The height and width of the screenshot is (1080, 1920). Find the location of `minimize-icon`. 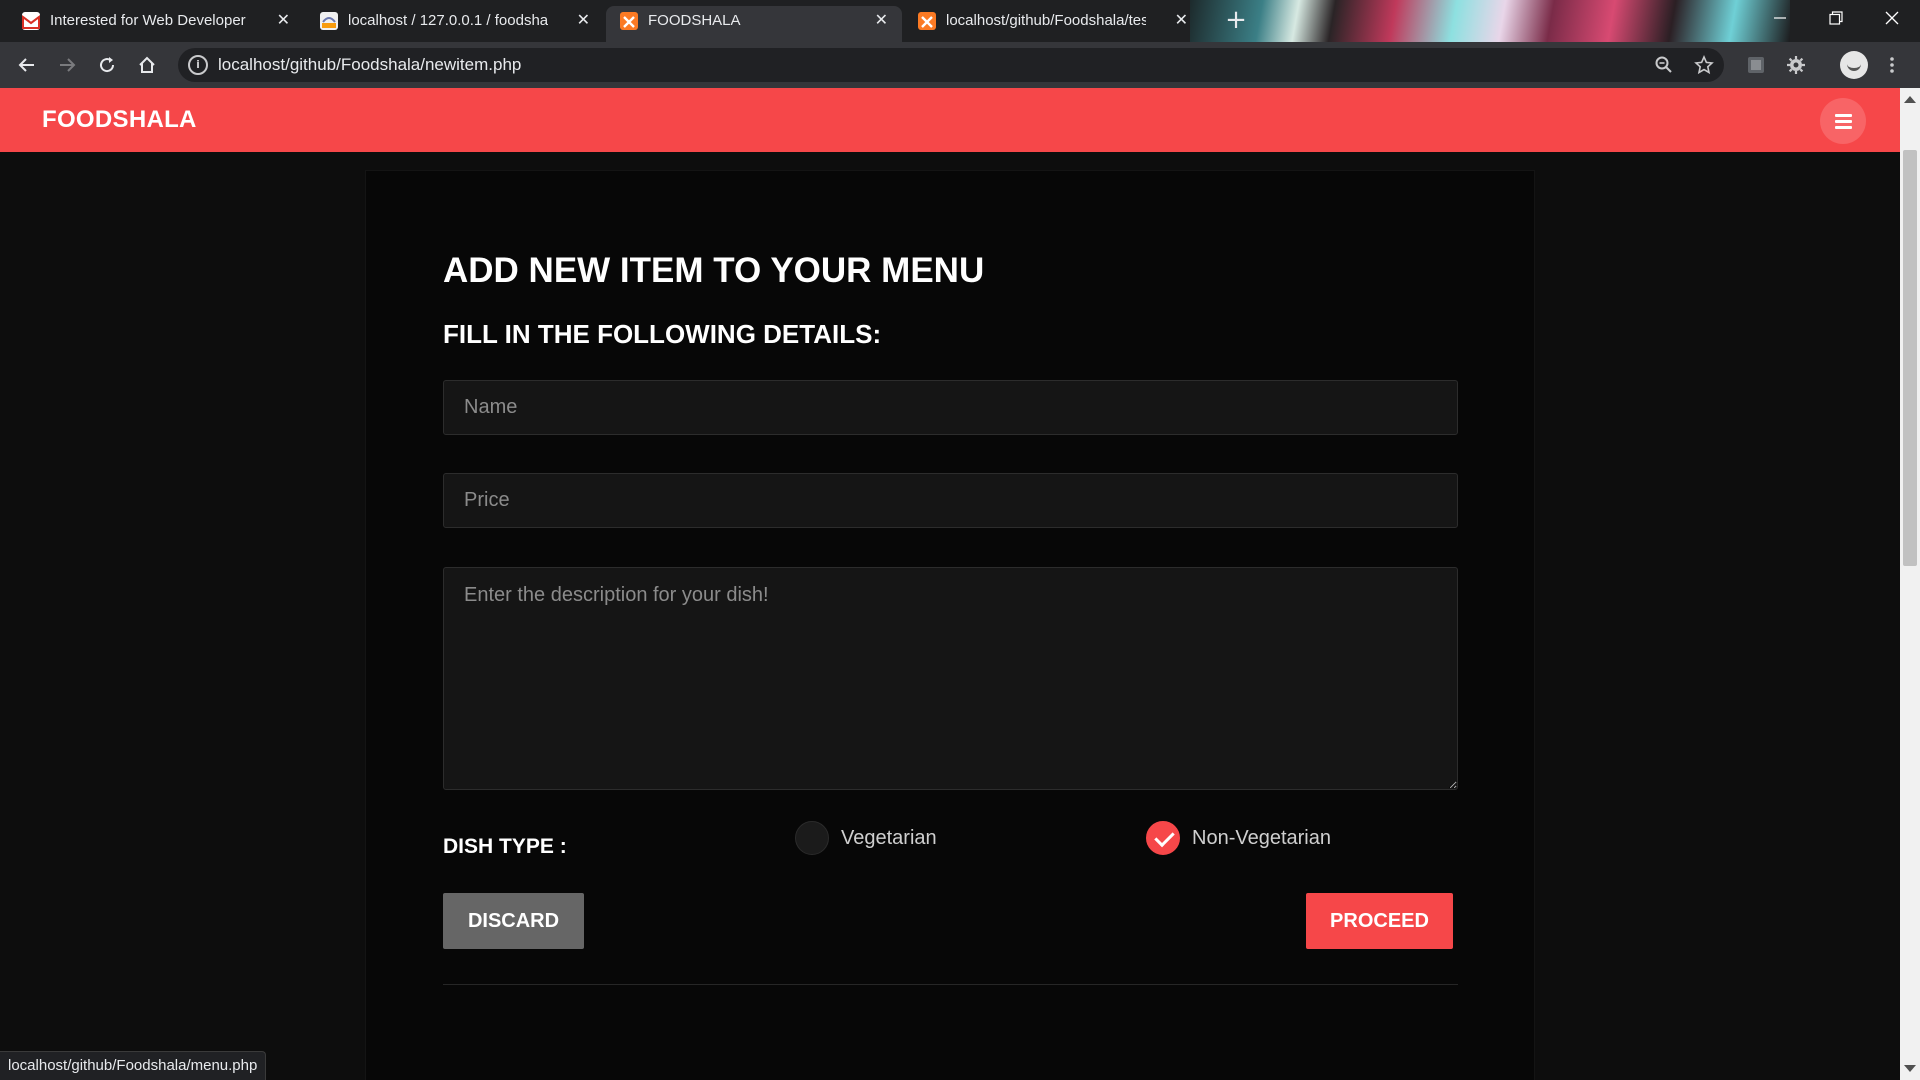

minimize-icon is located at coordinates (1780, 18).